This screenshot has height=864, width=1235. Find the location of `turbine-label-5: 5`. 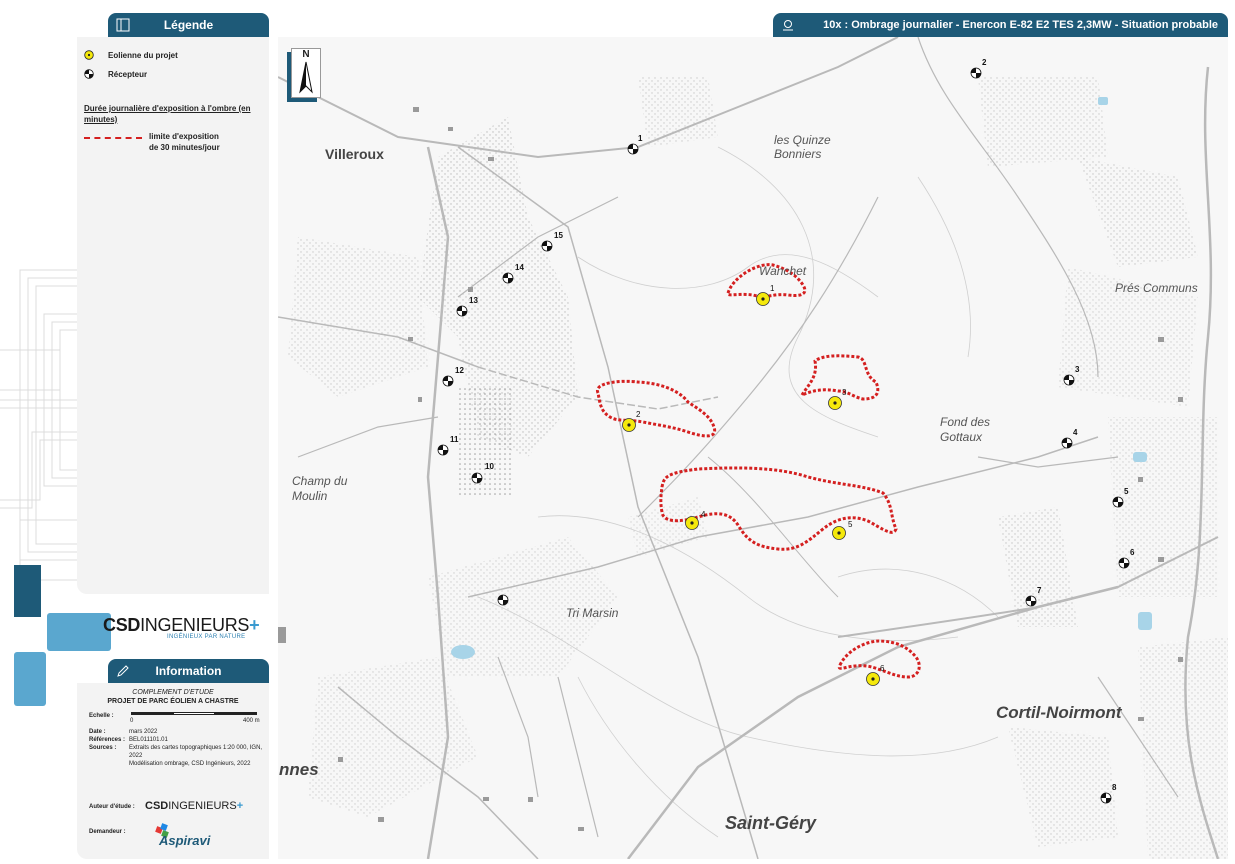

turbine-label-5: 5 is located at coordinates (850, 524).